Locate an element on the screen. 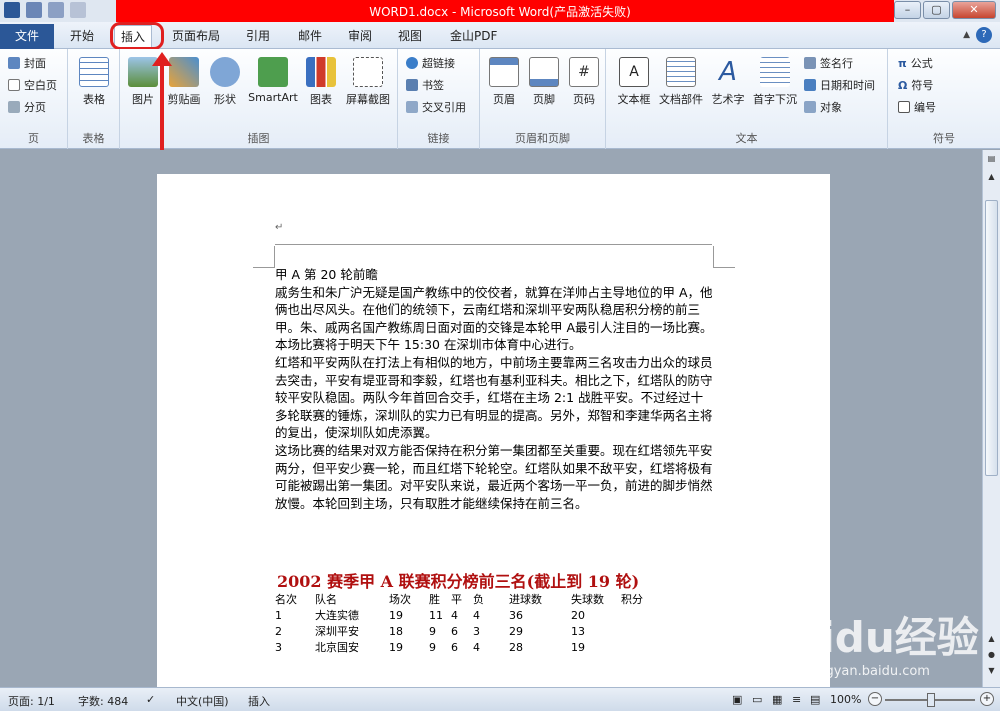 Image resolution: width=1000 pixels, height=711 pixels. proofing-icon: ✓ is located at coordinates (150, 699).